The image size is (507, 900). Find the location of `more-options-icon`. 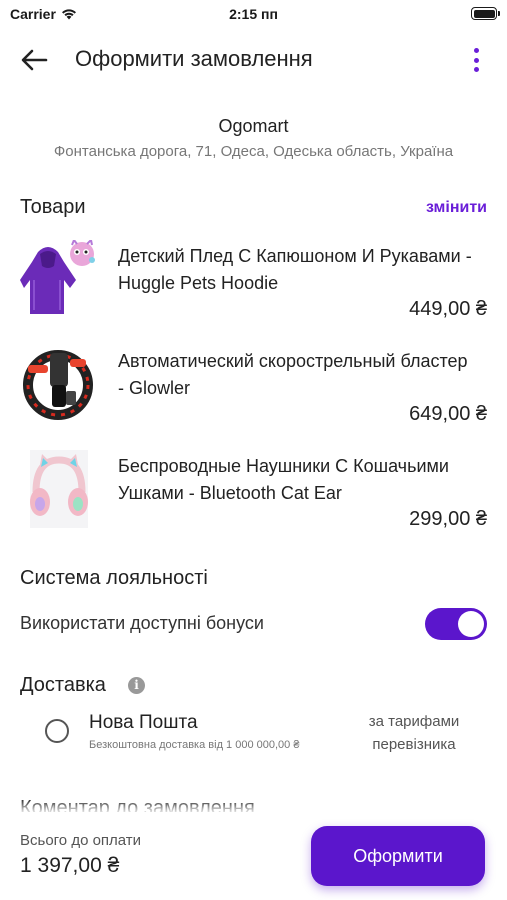

more-options-icon is located at coordinates (476, 60).